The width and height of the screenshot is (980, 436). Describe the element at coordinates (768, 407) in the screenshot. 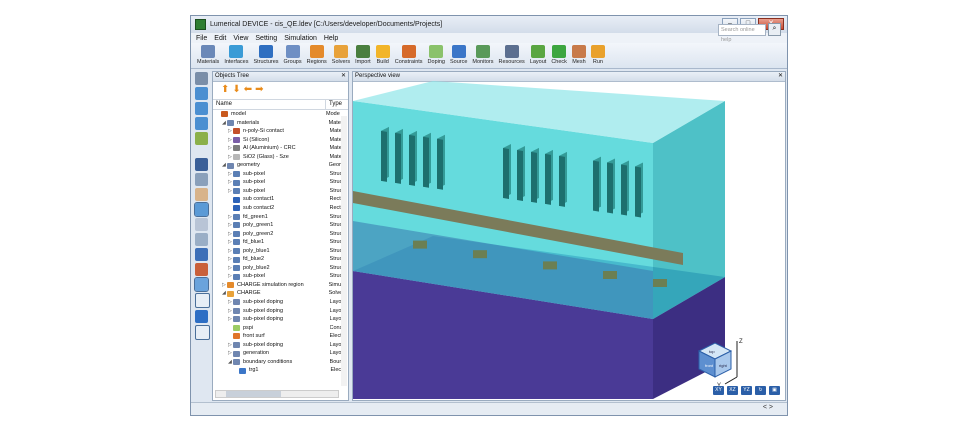

I see `pager-arrows: < >` at that location.